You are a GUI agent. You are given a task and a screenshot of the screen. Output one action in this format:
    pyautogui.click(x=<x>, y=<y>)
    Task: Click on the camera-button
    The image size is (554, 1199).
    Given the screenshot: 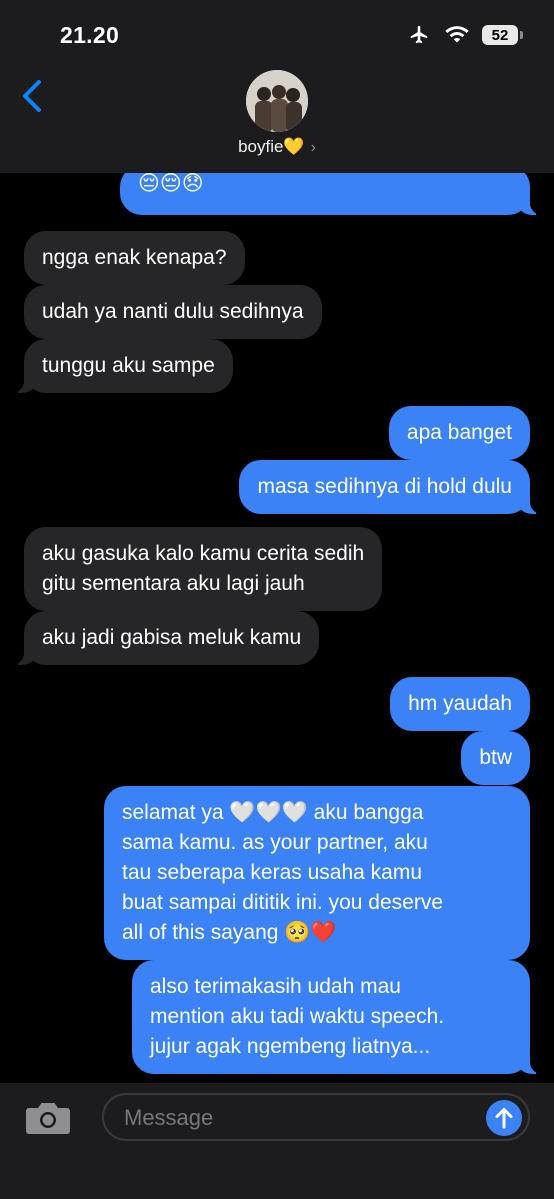 What is the action you would take?
    pyautogui.click(x=48, y=1117)
    